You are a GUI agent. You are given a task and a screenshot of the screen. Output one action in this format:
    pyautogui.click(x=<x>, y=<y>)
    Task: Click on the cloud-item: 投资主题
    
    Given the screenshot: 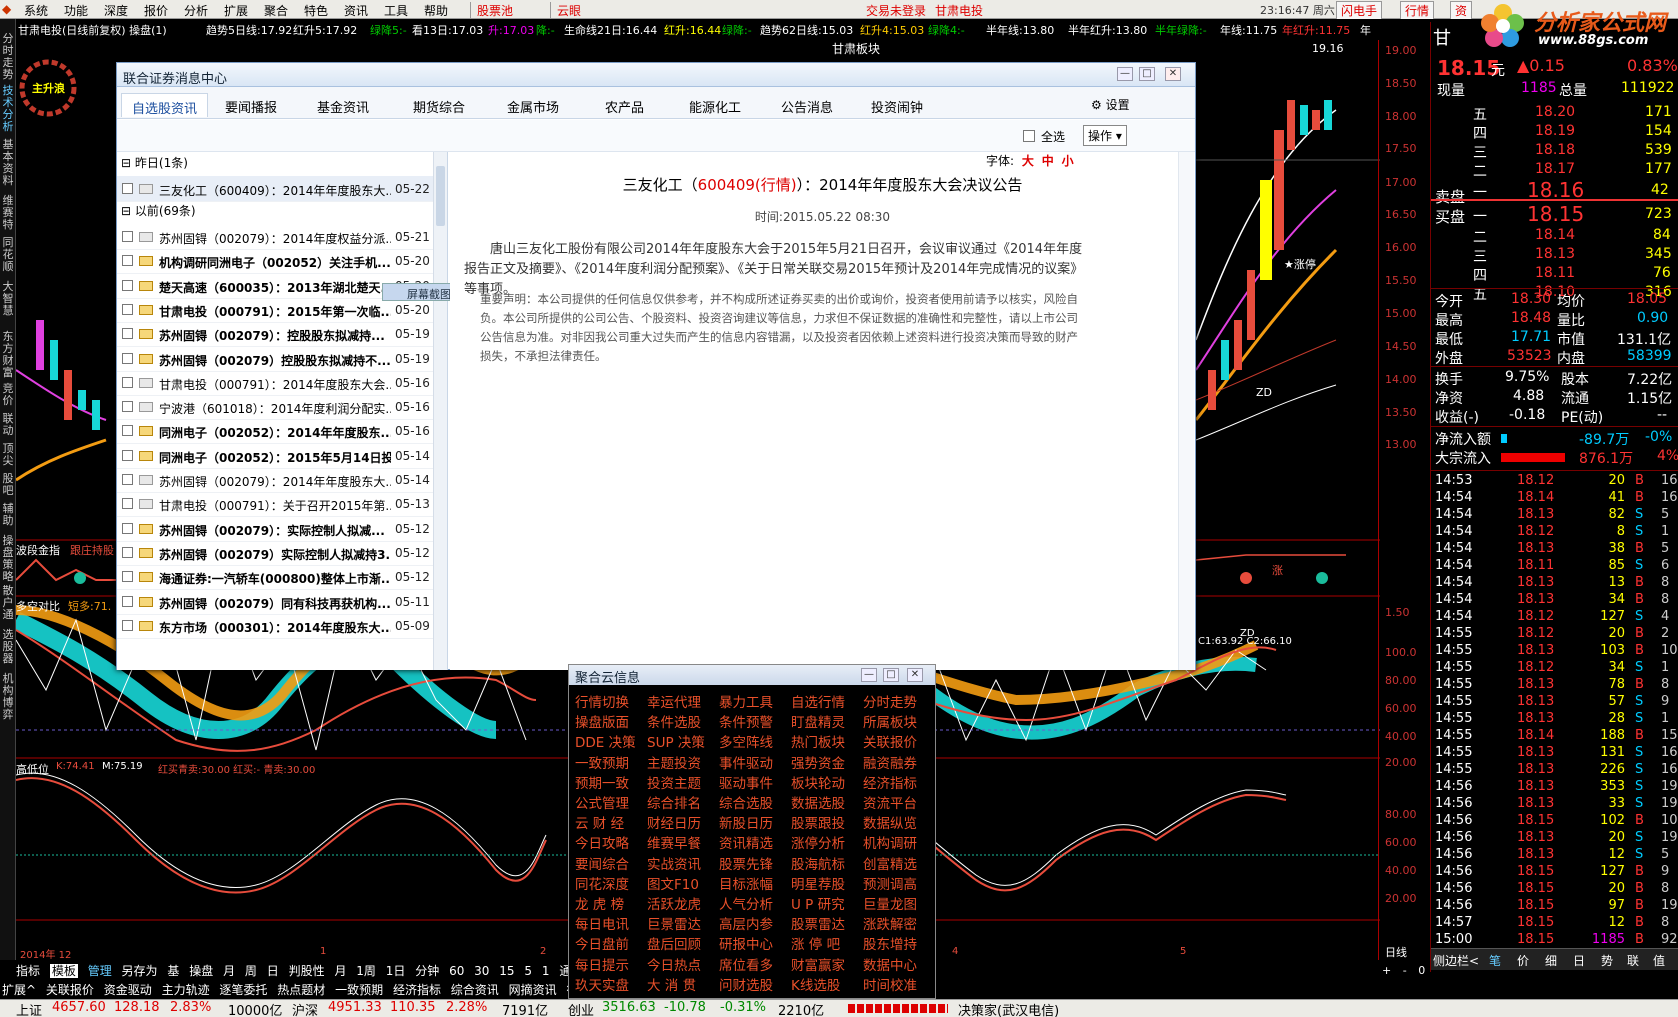 What is the action you would take?
    pyautogui.click(x=674, y=782)
    